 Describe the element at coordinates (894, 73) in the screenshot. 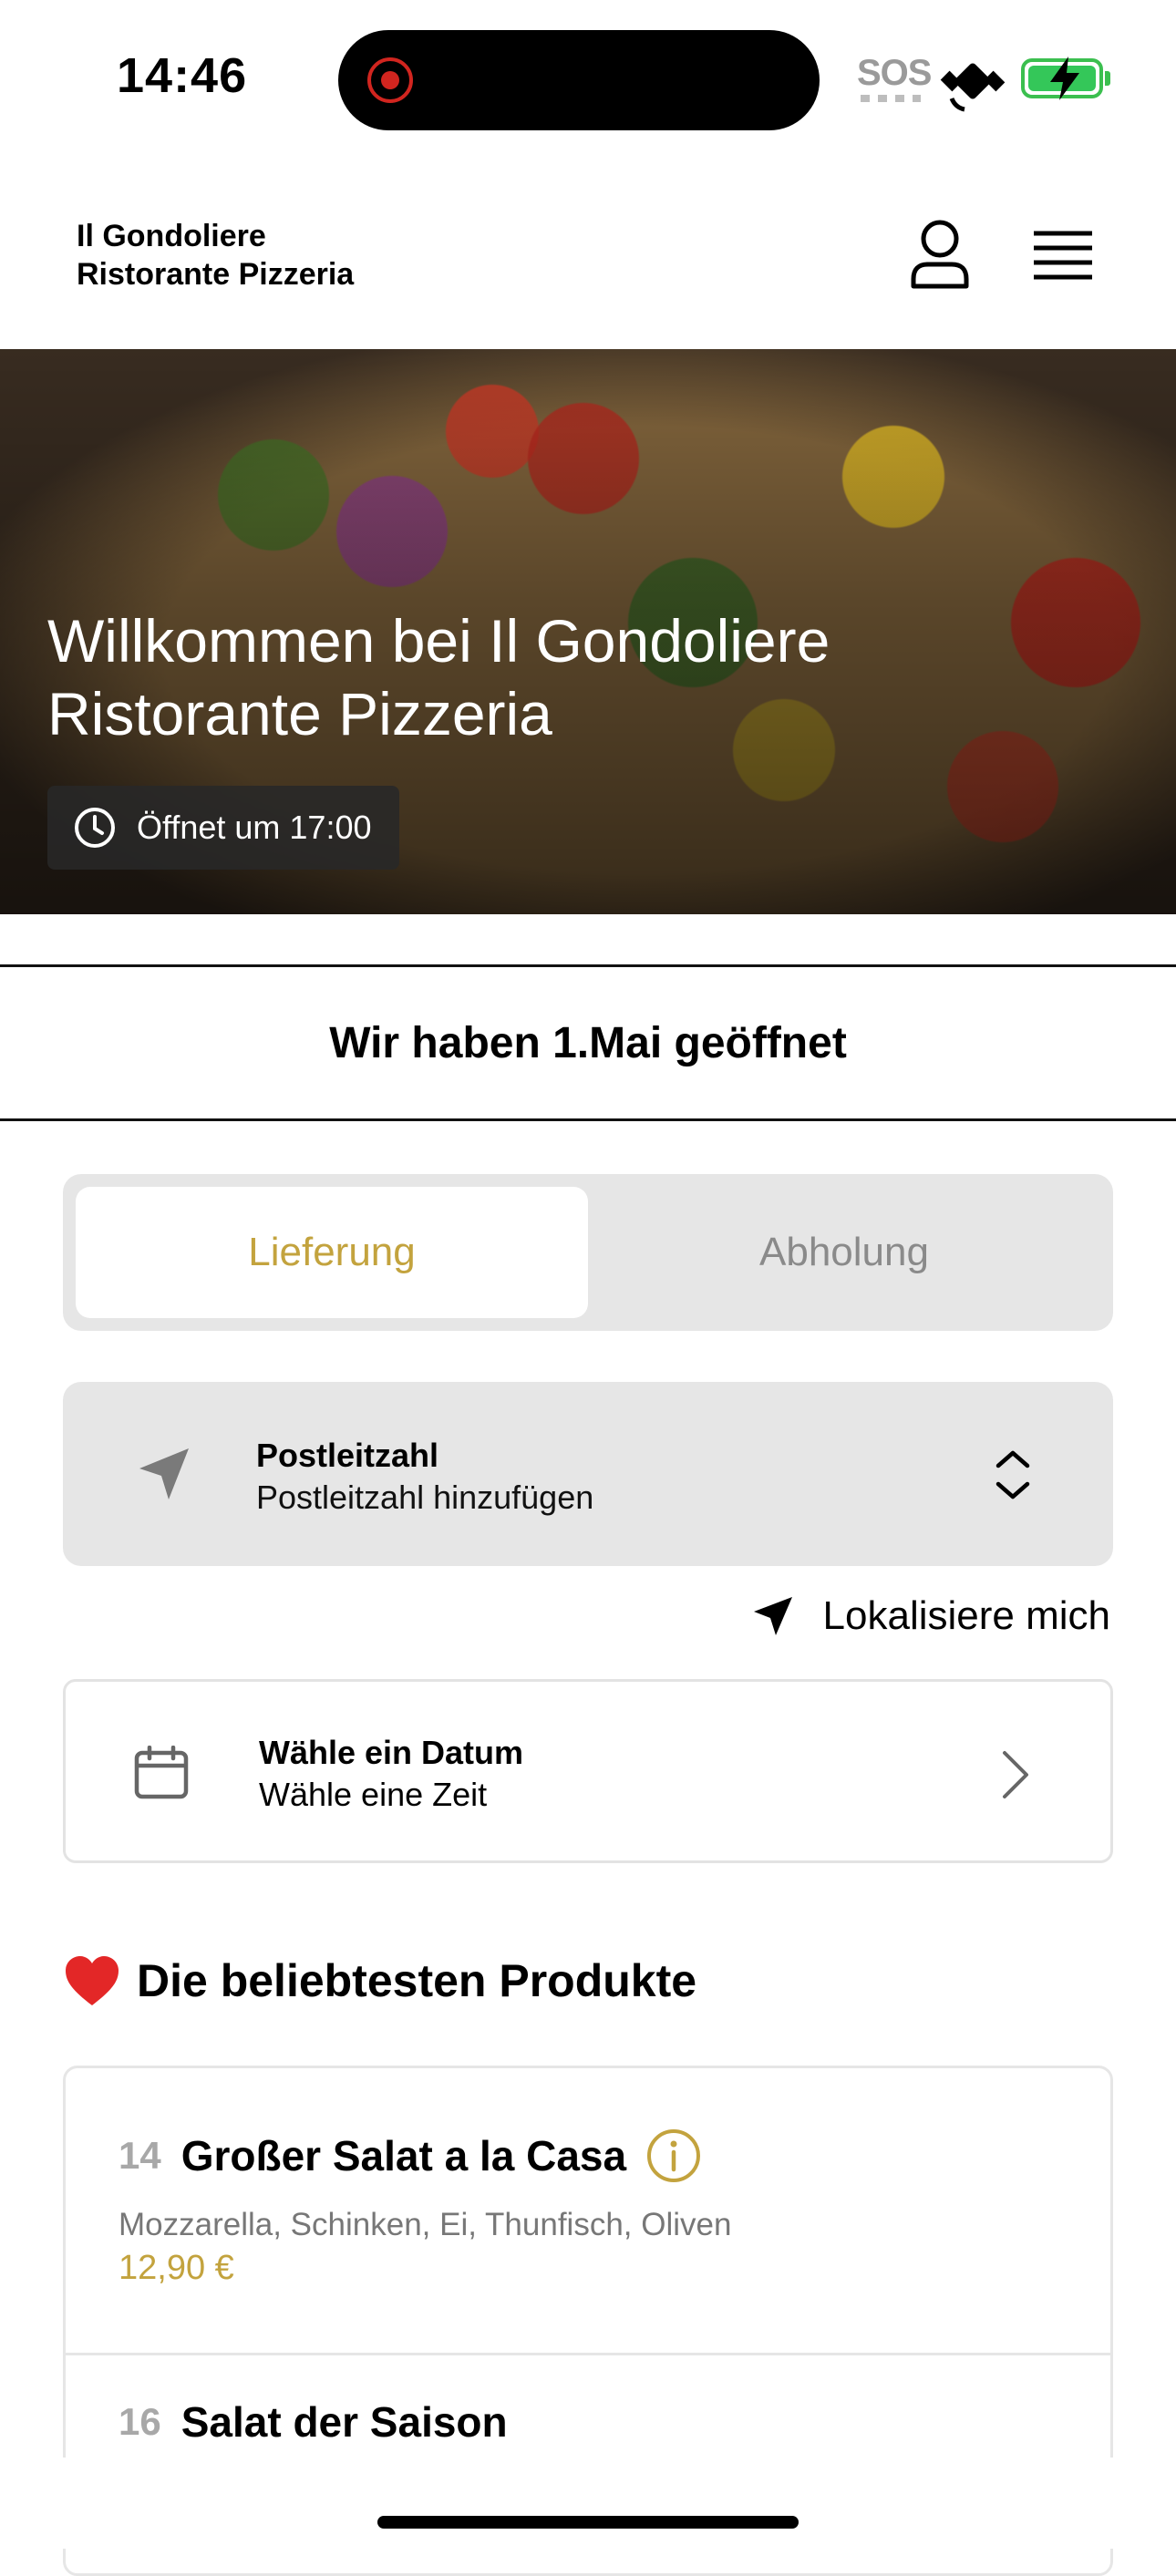

I see `sos-indicator: SOS` at that location.